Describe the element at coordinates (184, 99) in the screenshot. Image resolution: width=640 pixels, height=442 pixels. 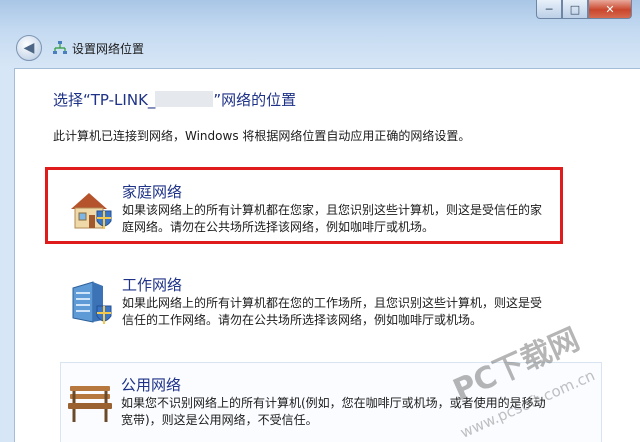
I see `masked-network-name` at that location.